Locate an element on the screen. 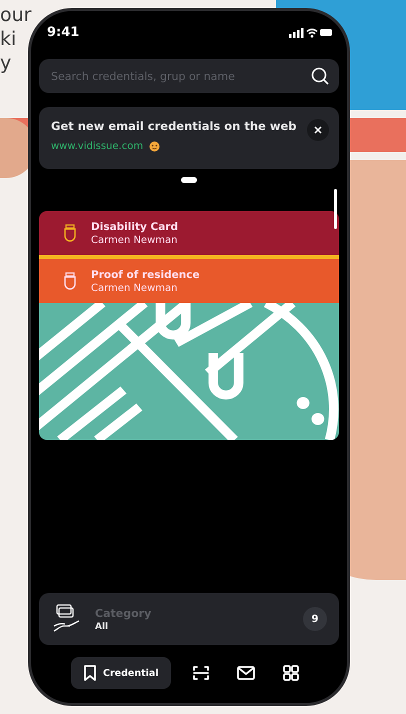  background-text: ki is located at coordinates (9, 39).